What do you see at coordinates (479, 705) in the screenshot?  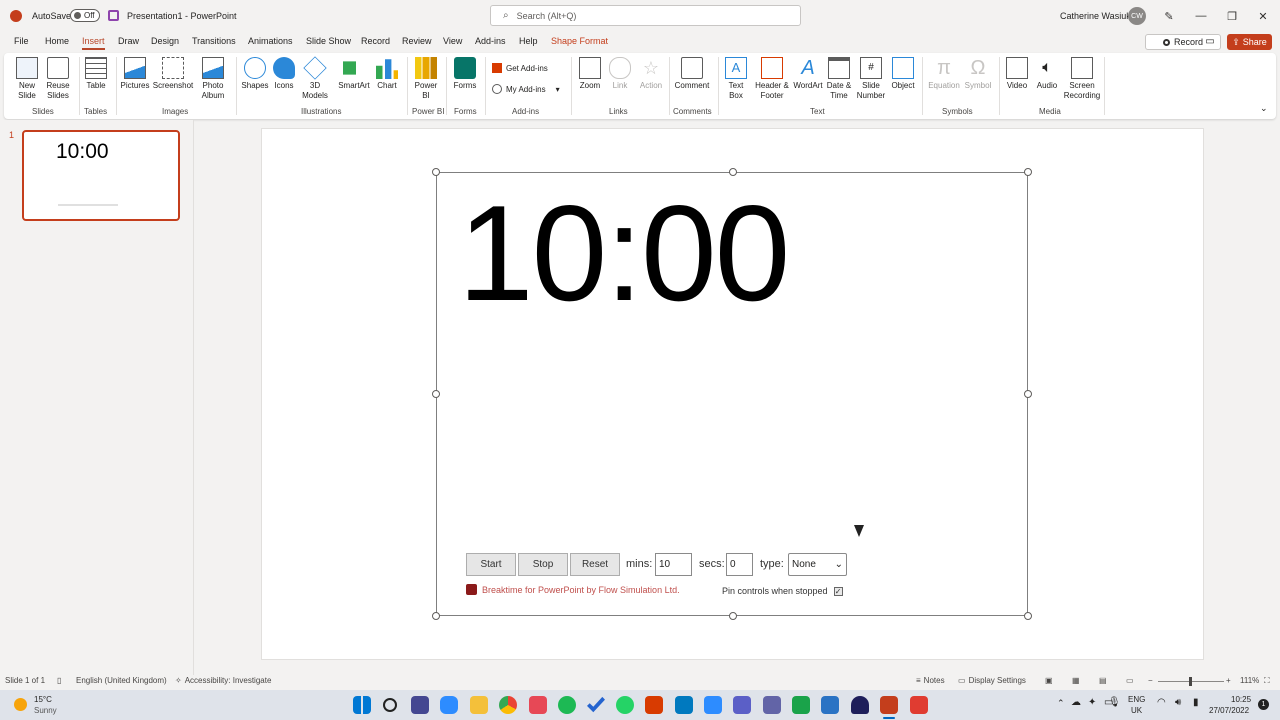 I see `file-explorer-icon` at bounding box center [479, 705].